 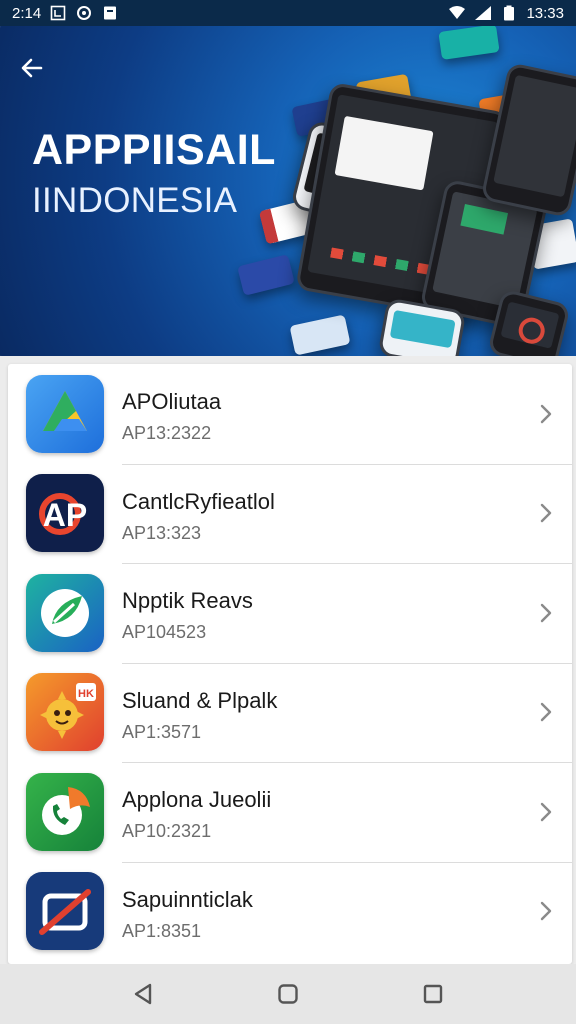 I want to click on blocked-camera-icon, so click(x=65, y=911).